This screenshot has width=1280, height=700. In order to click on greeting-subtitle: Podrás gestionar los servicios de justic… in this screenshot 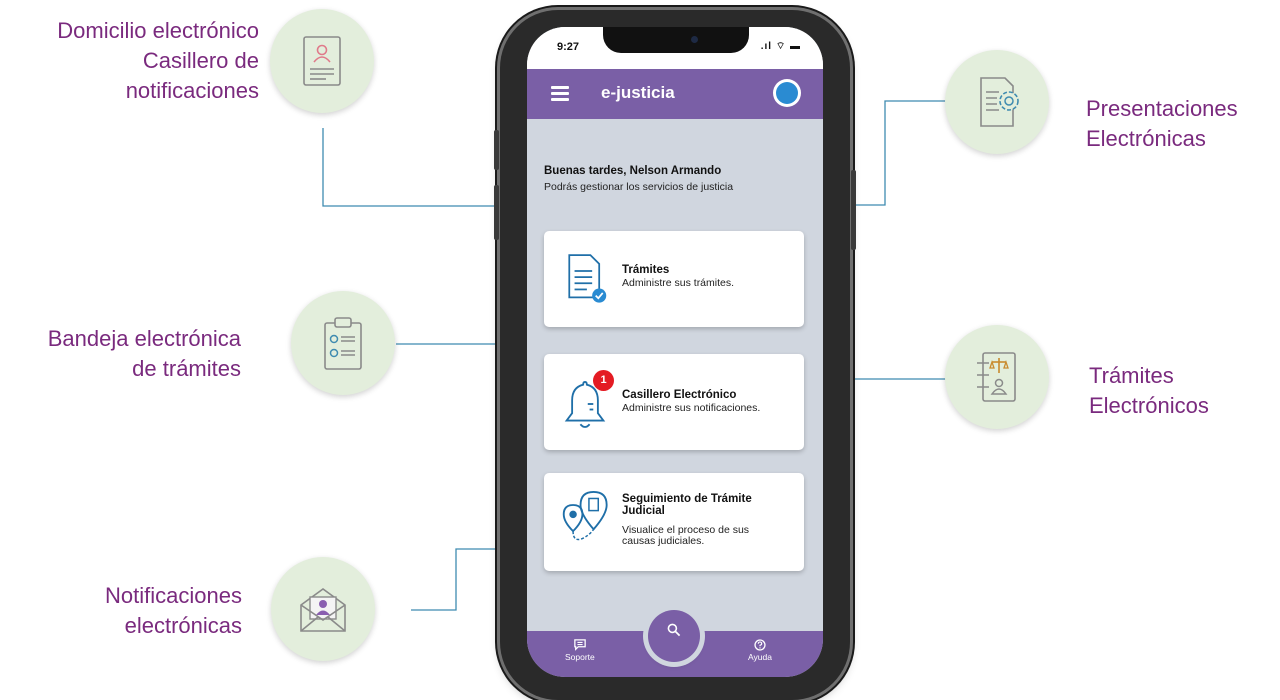, I will do `click(639, 187)`.